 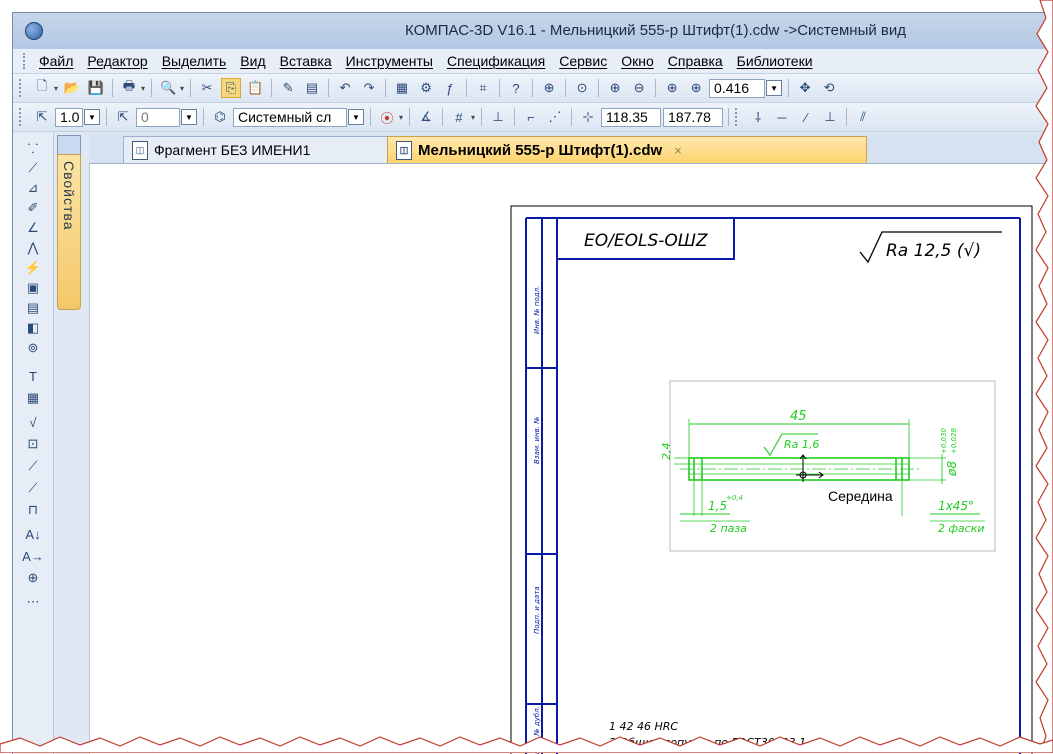 I want to click on menu-select: Выделить, so click(x=194, y=61).